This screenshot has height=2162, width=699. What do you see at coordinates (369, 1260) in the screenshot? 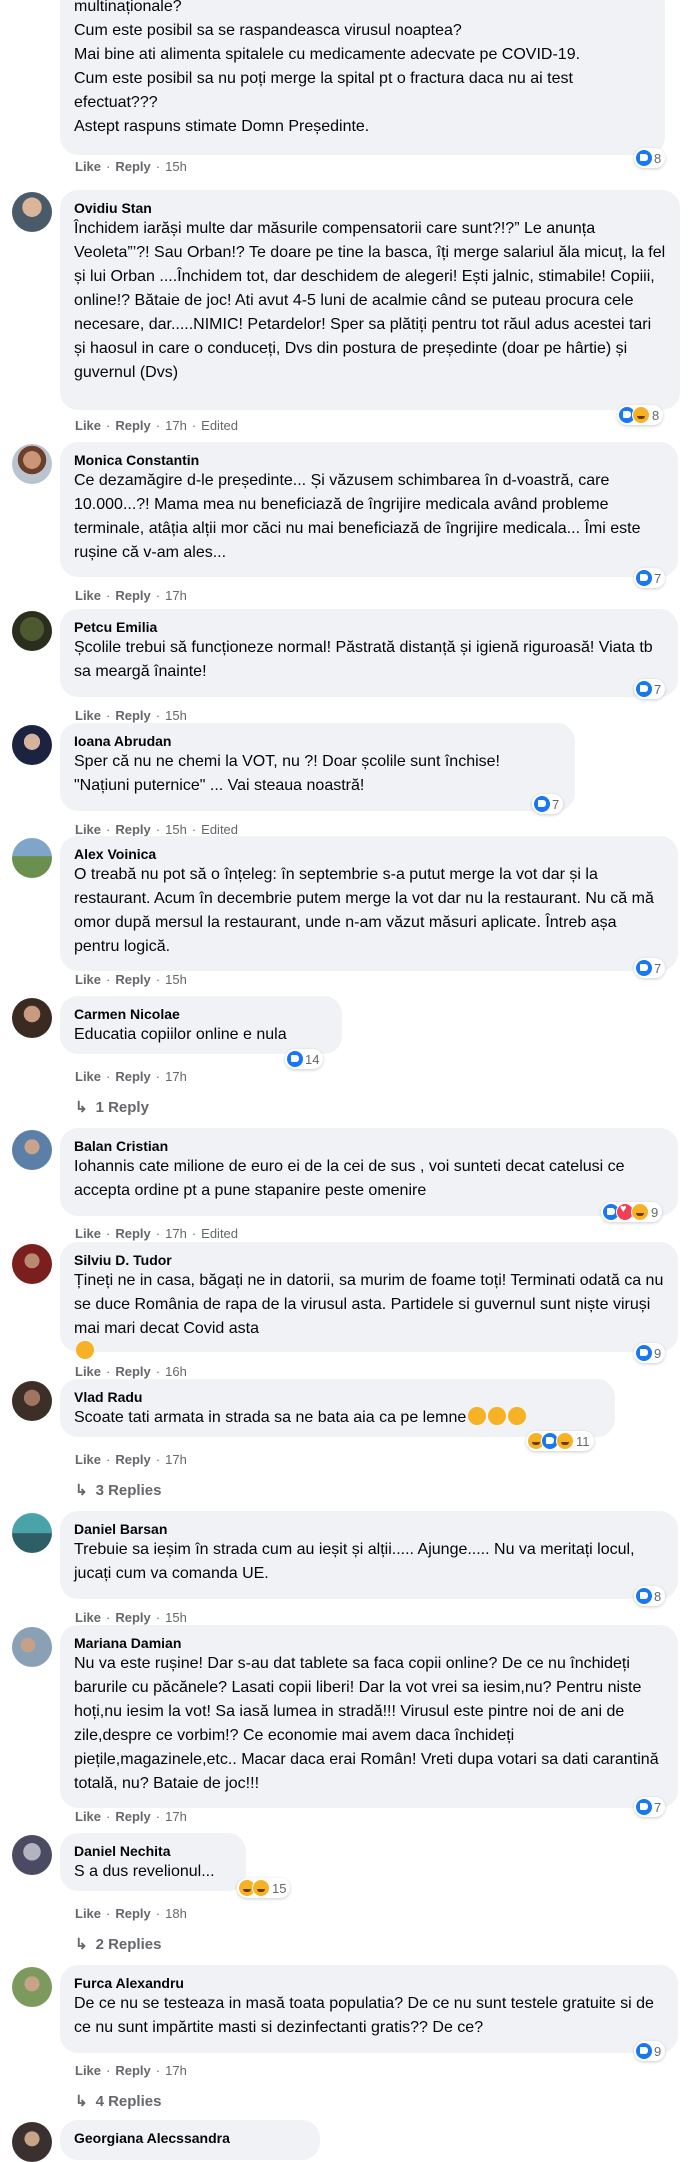
I see `comment-author: Silviu D. Tudor` at bounding box center [369, 1260].